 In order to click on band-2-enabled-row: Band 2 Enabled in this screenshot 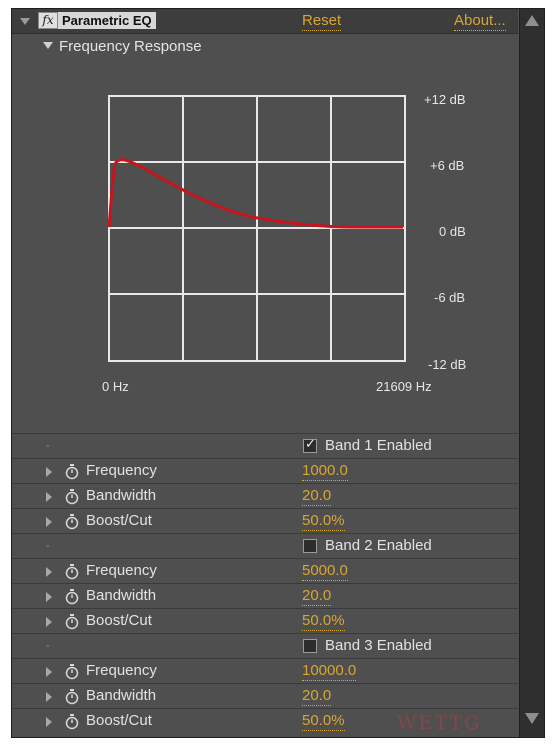, I will do `click(265, 545)`.